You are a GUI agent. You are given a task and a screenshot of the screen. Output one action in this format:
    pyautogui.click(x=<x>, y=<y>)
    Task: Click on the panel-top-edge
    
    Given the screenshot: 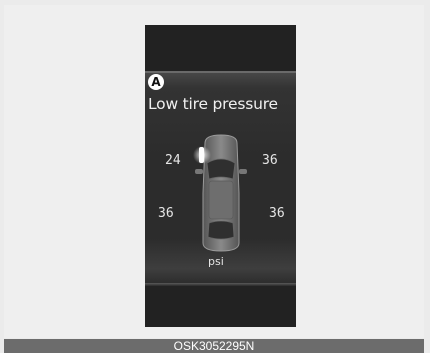 What is the action you would take?
    pyautogui.click(x=220, y=72)
    